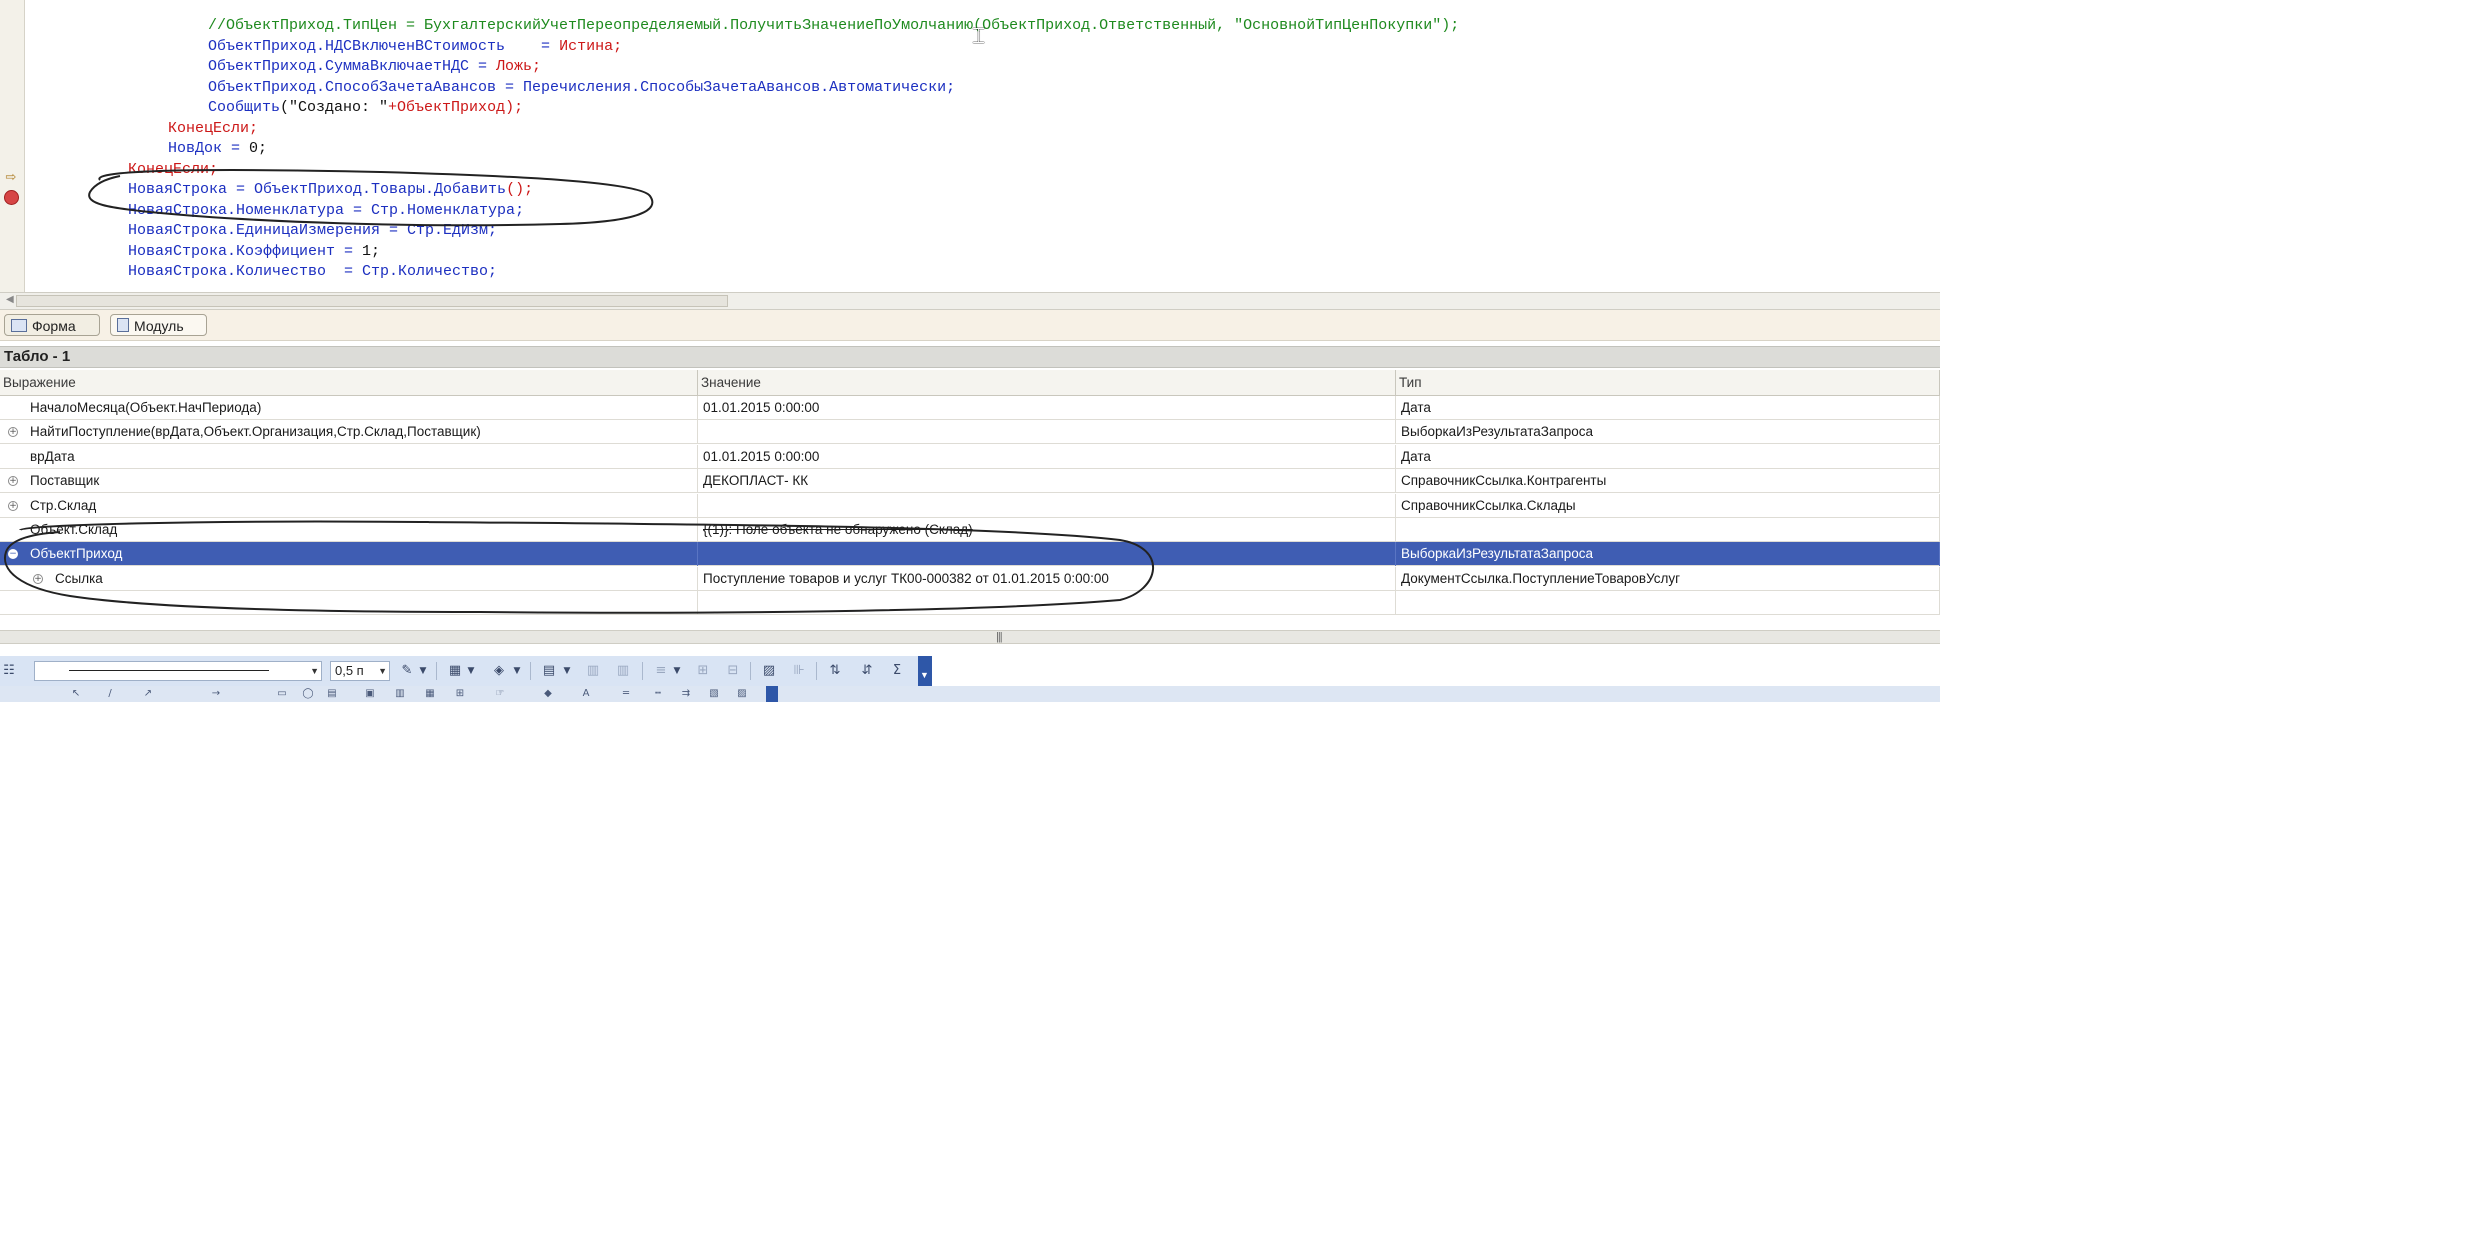  I want to click on textbox-tool-icon: ▤, so click(332, 693).